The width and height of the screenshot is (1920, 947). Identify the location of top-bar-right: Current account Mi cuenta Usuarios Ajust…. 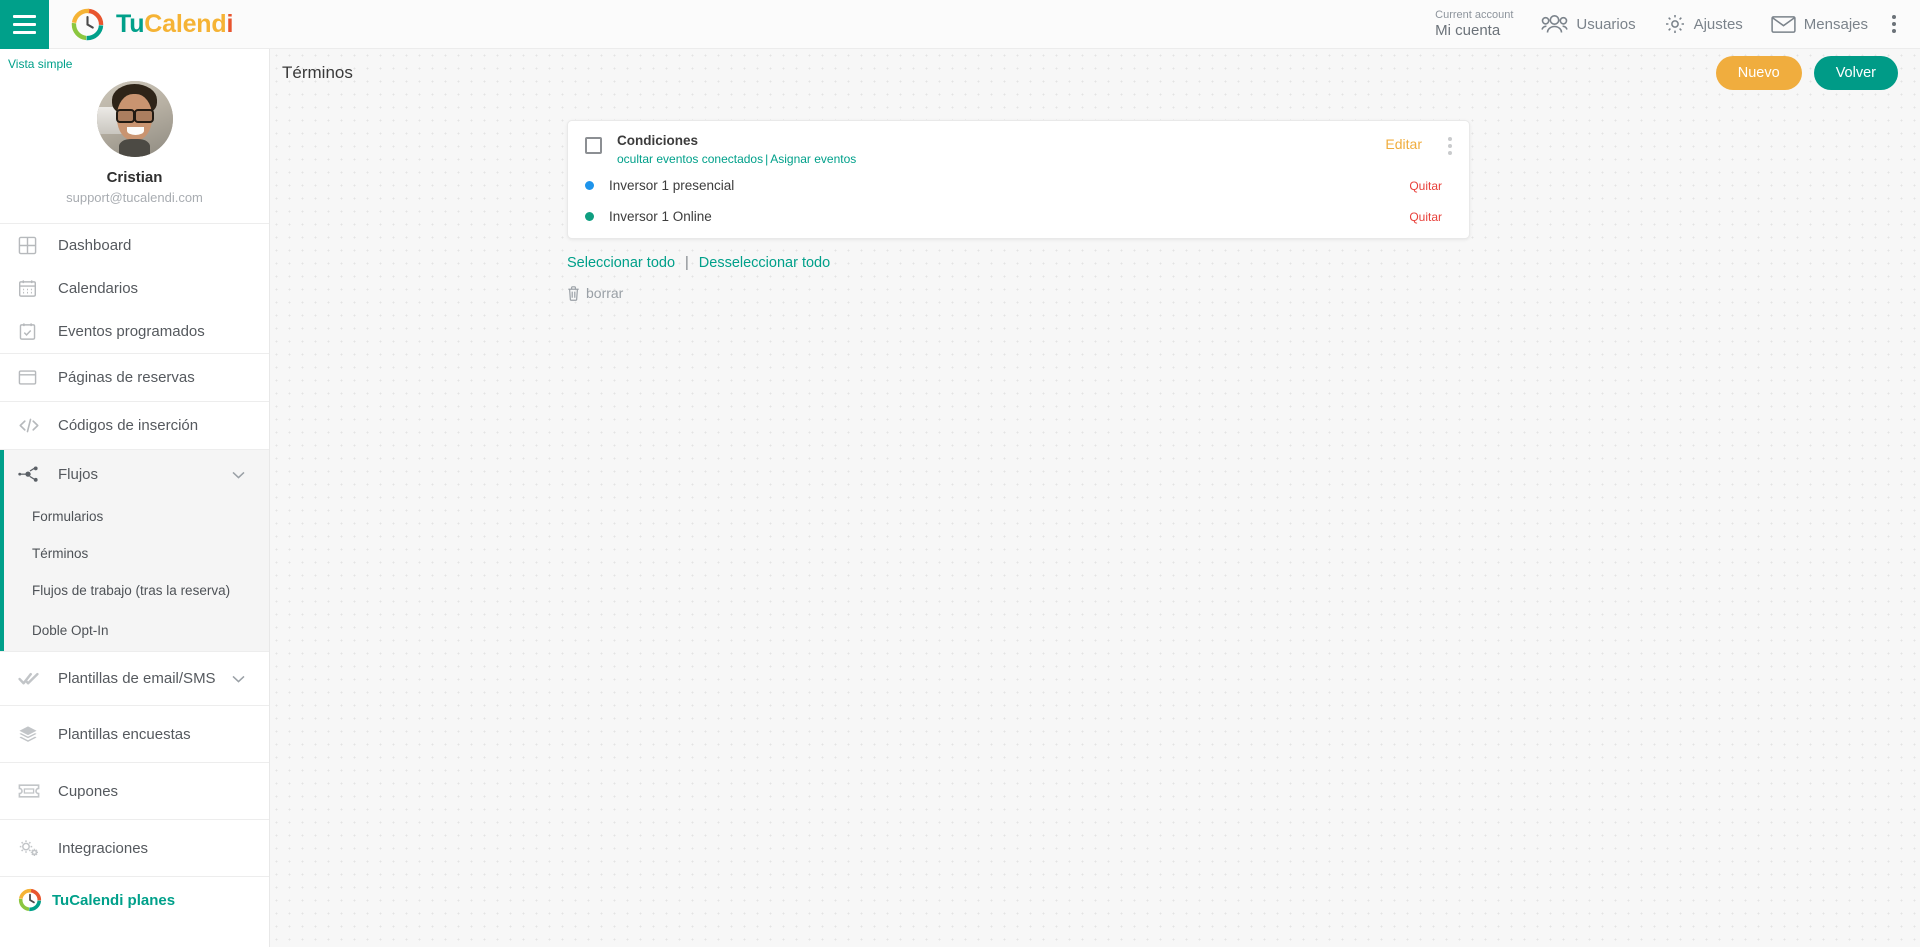
(1670, 24).